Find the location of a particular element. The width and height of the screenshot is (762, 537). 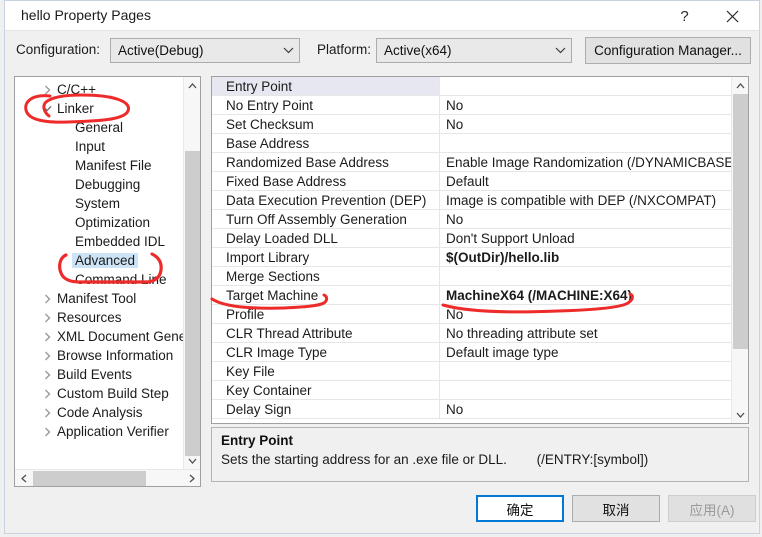

help-button: ? is located at coordinates (684, 16).